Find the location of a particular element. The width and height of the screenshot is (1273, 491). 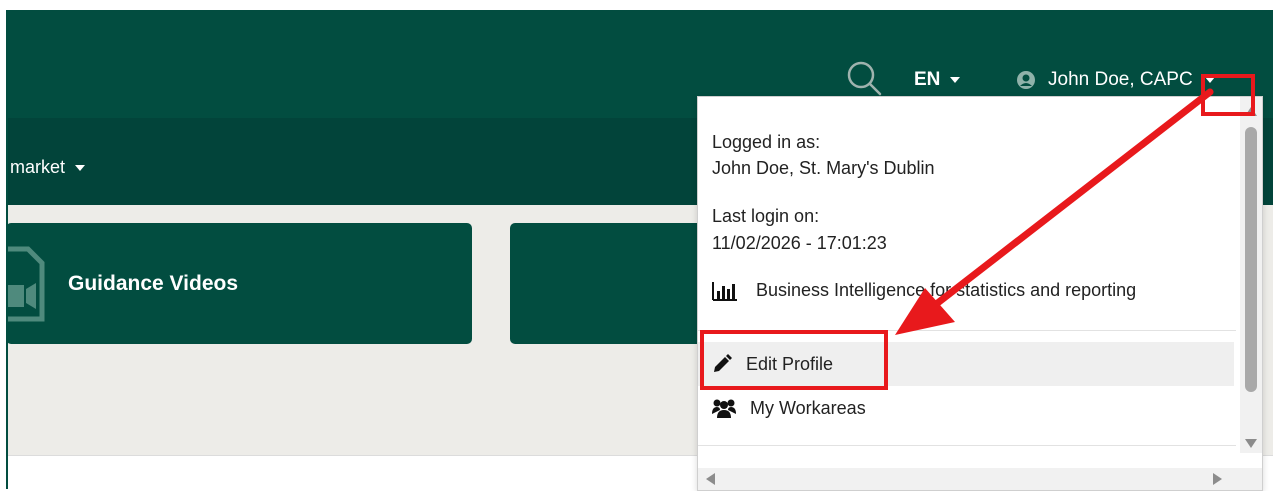

scrollbar-thumb is located at coordinates (1251, 259).